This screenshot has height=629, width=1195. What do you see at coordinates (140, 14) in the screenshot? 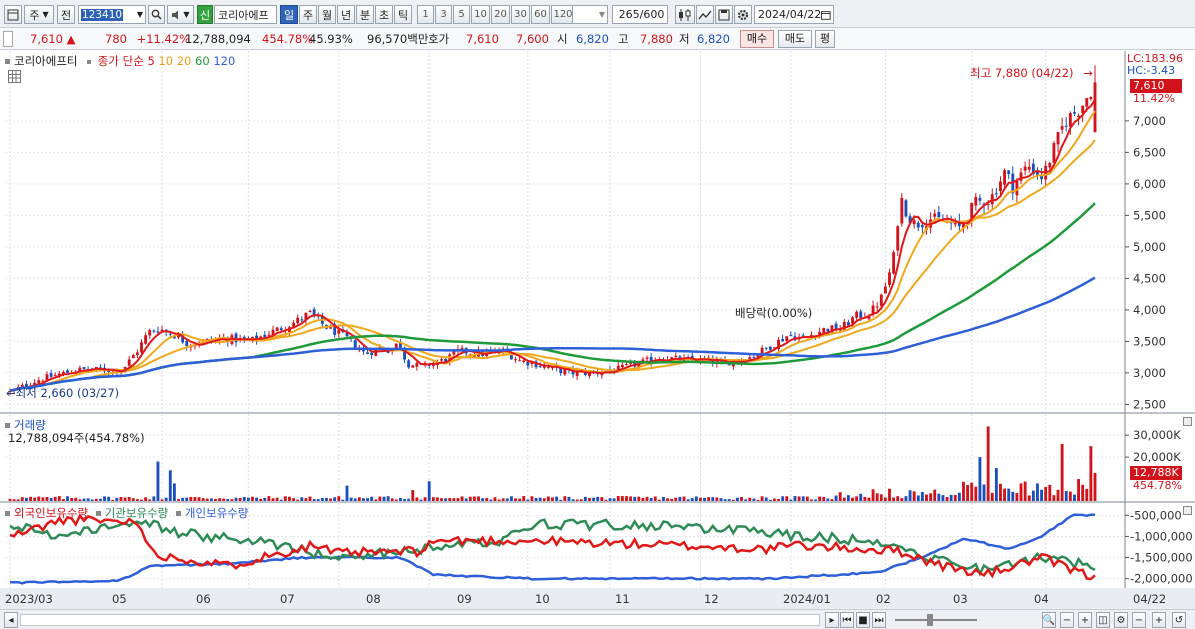
I see `chevron-down-icon: ▼` at bounding box center [140, 14].